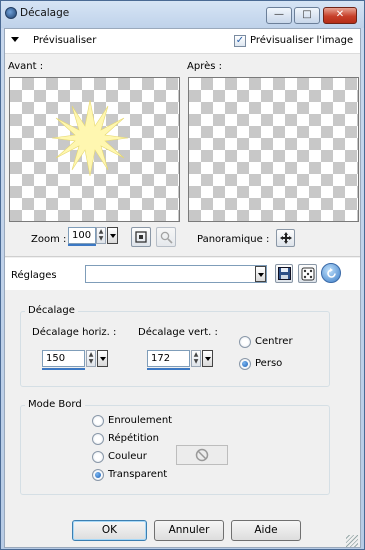 Image resolution: width=365 pixels, height=550 pixels. Describe the element at coordinates (175, 349) in the screenshot. I see `offset-group` at that location.